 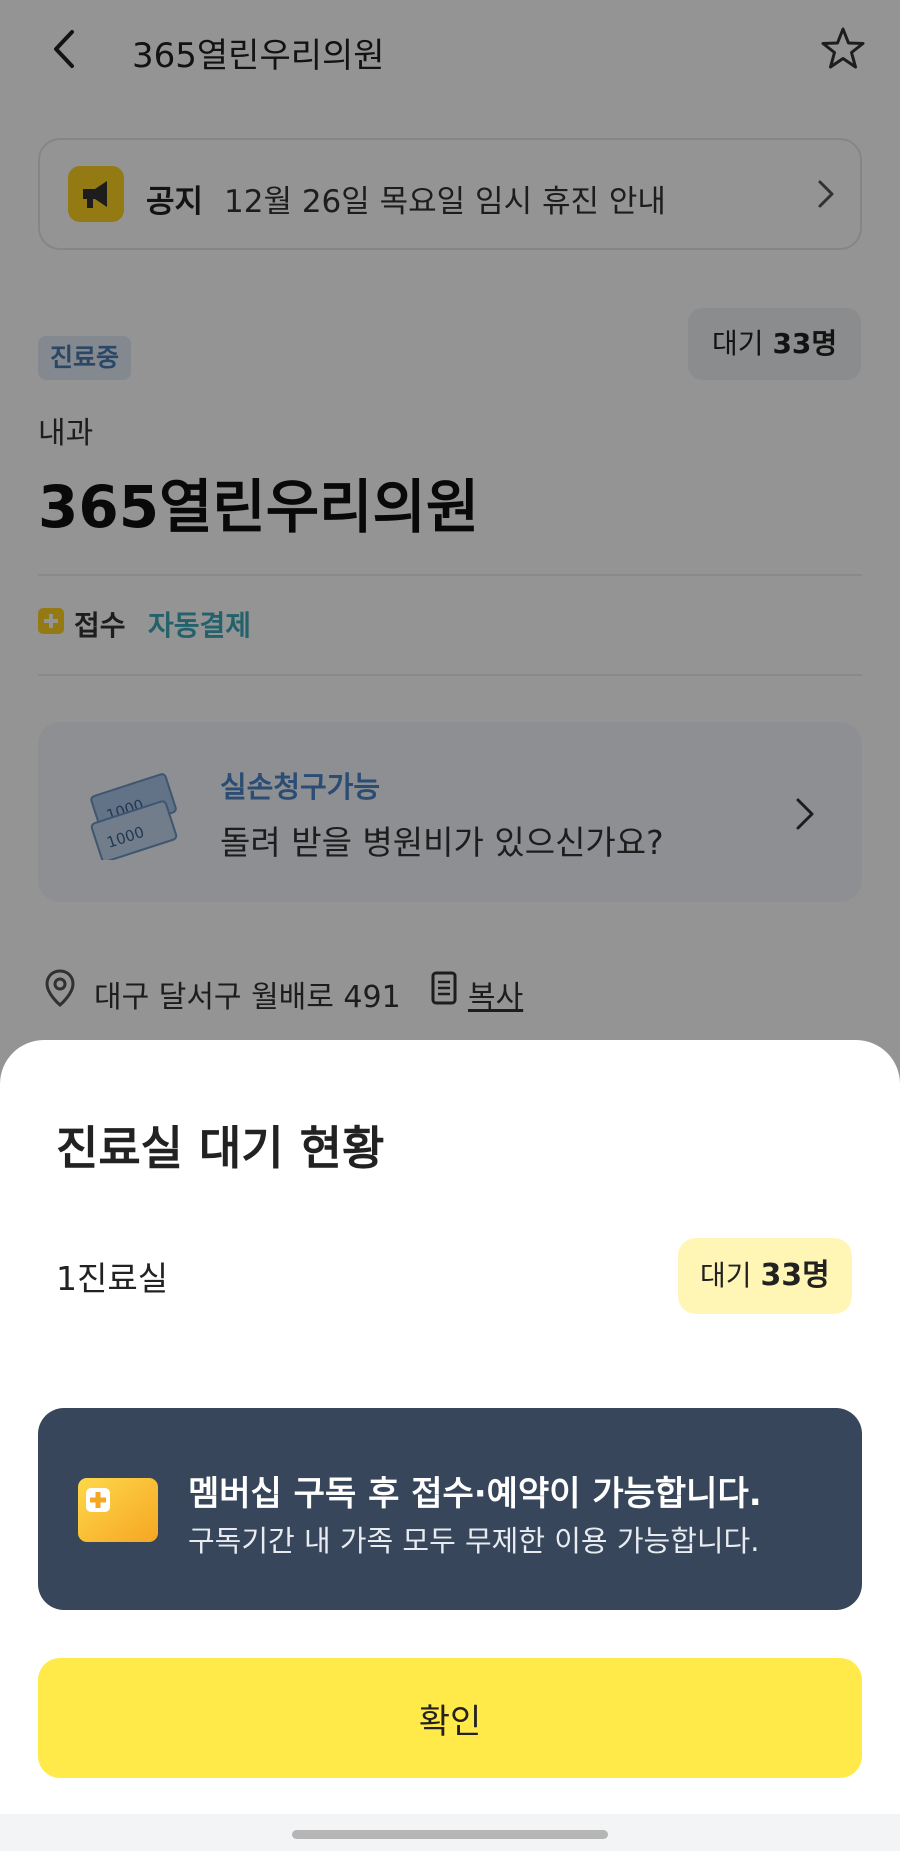 What do you see at coordinates (220, 1148) in the screenshot?
I see `sheet-title: 진료실 대기 현황` at bounding box center [220, 1148].